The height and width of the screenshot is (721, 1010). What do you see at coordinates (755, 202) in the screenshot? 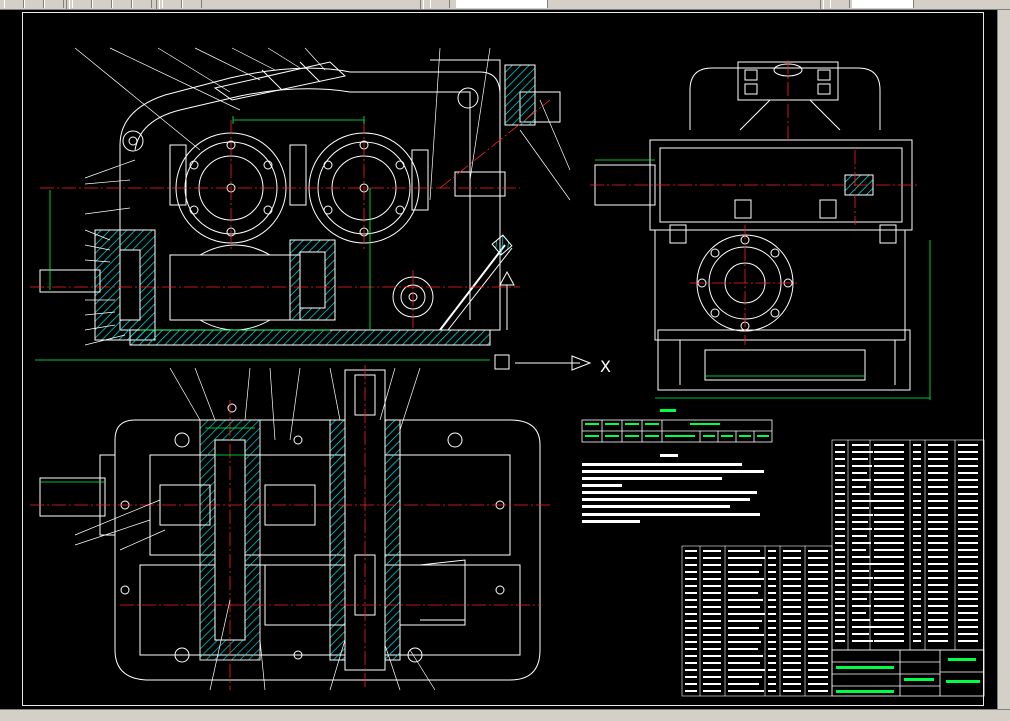
I see `side-centerlines` at bounding box center [755, 202].